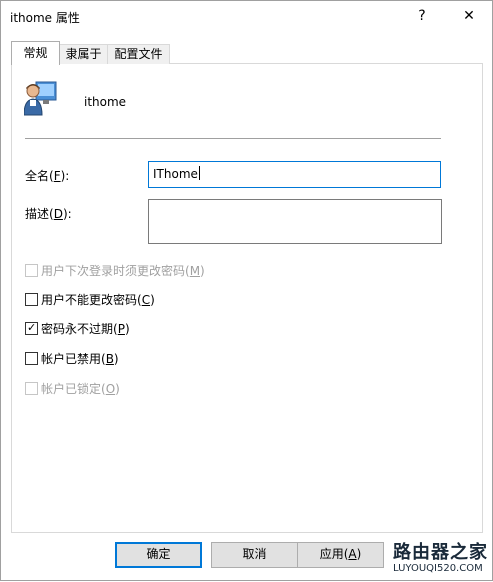 This screenshot has width=493, height=582. I want to click on window-title: ithome 属性, so click(45, 18).